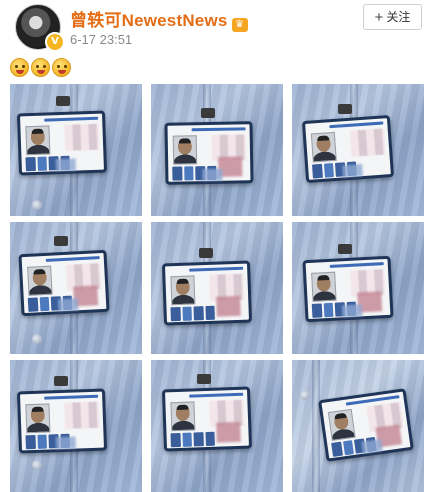 The height and width of the screenshot is (492, 434). What do you see at coordinates (398, 17) in the screenshot?
I see `follow-button-label: 关注` at bounding box center [398, 17].